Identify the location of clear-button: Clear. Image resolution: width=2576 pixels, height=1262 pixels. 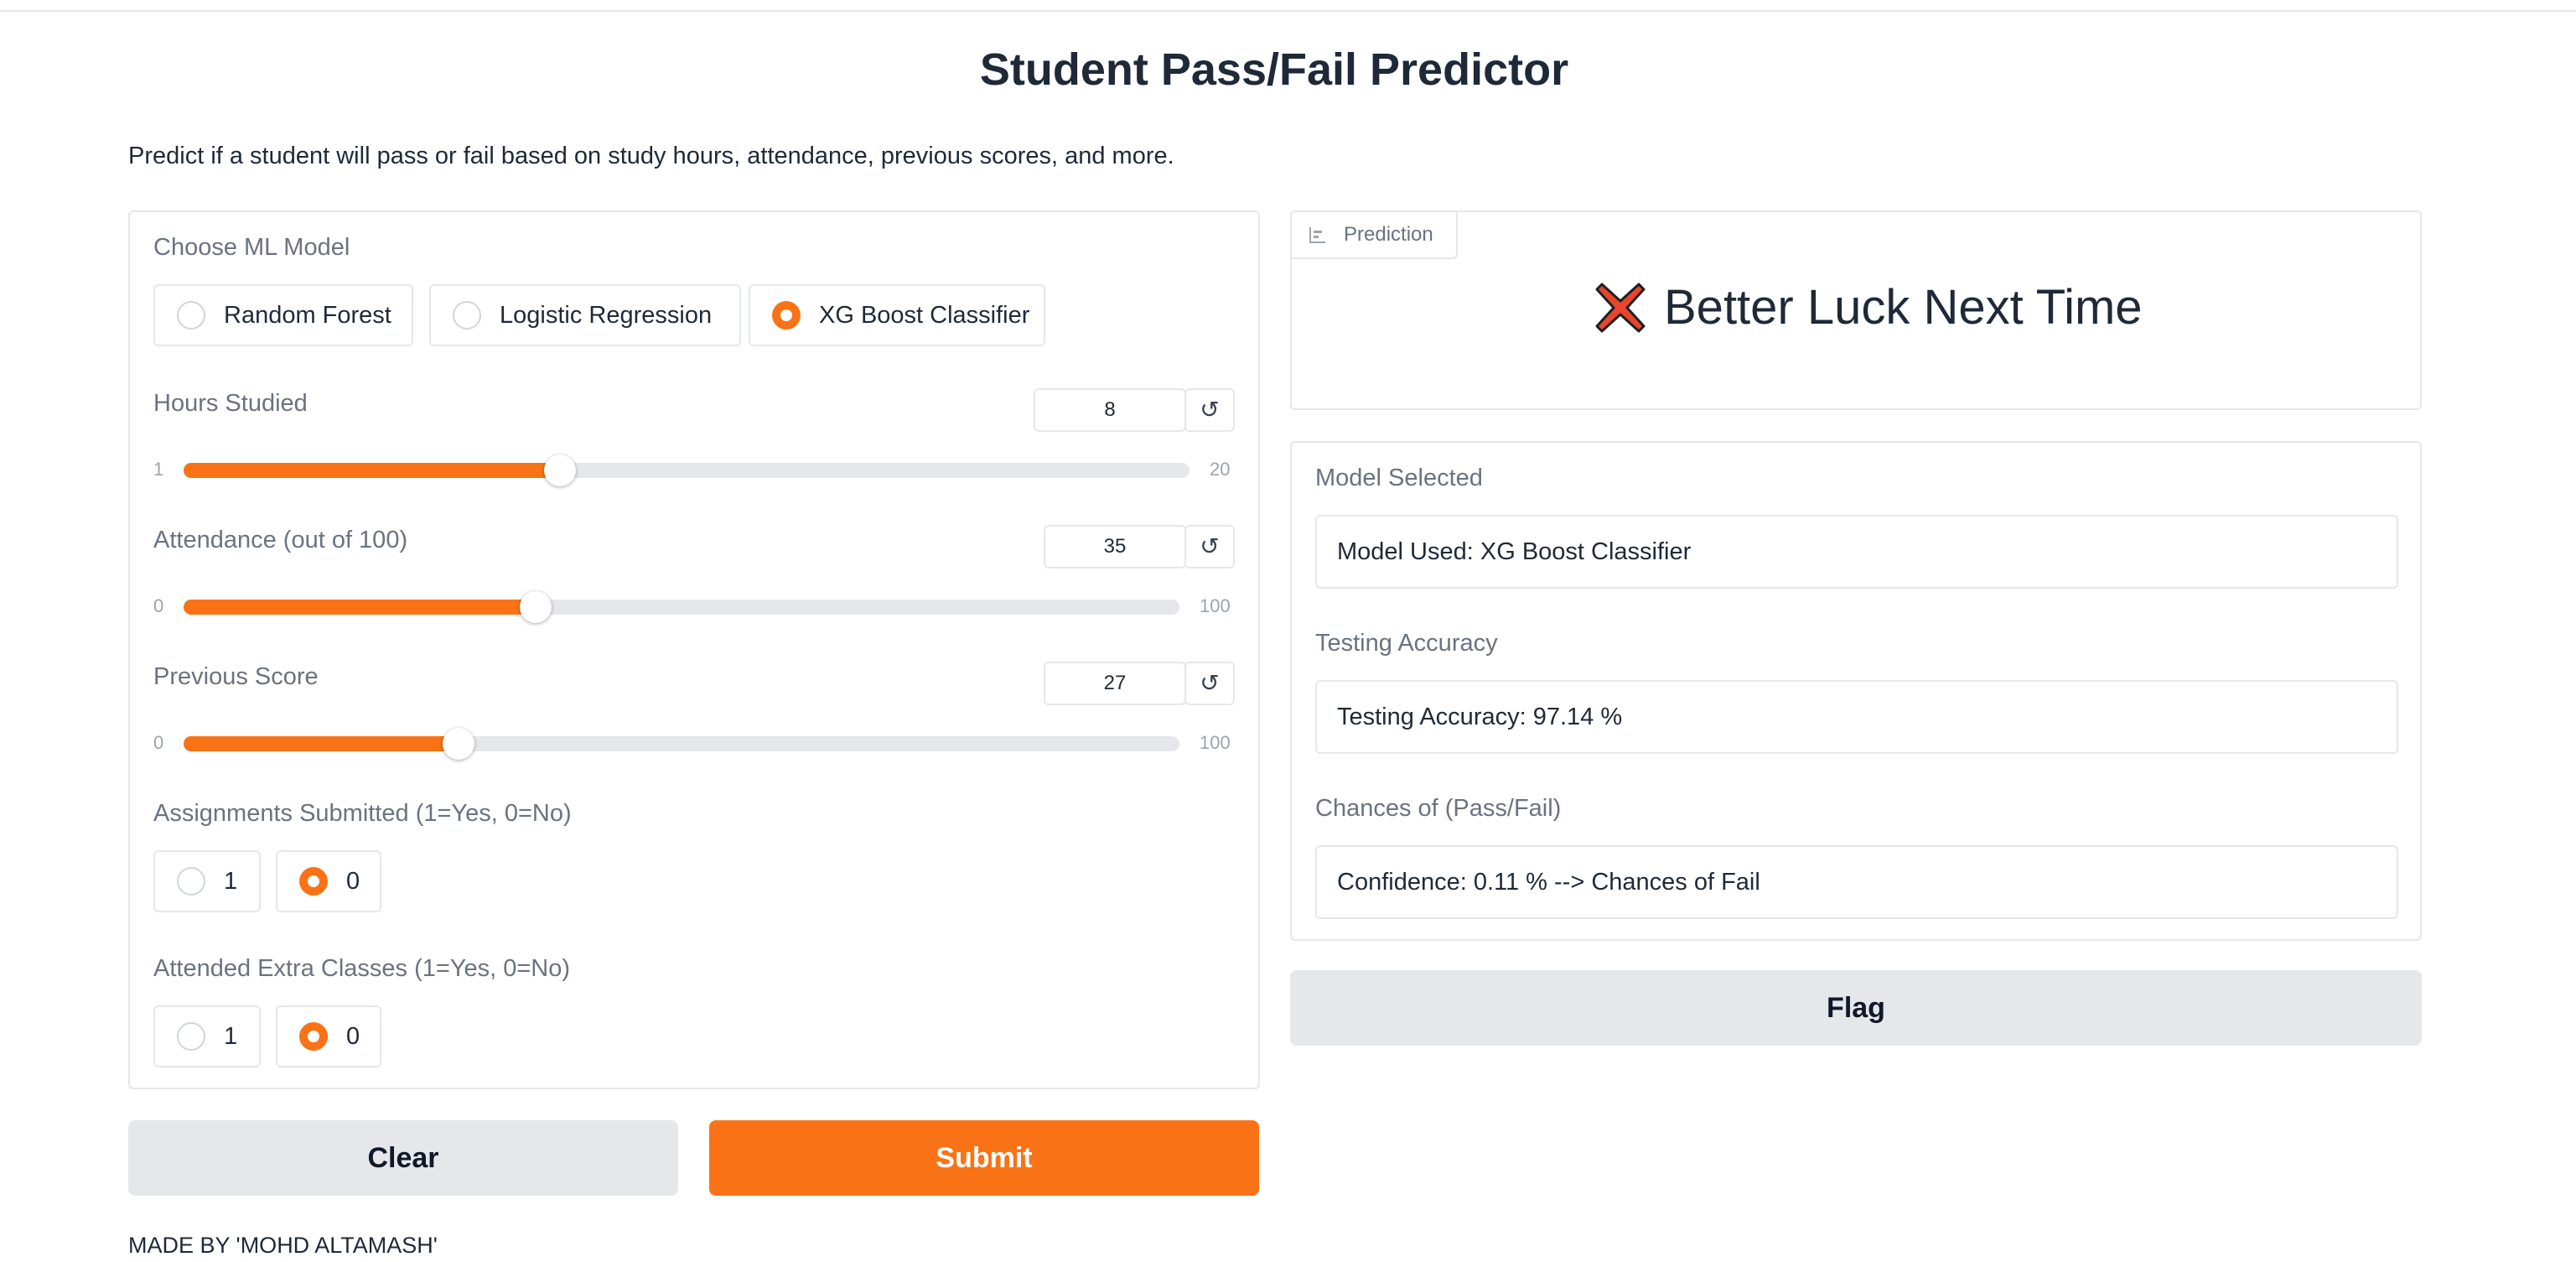
(403, 1158).